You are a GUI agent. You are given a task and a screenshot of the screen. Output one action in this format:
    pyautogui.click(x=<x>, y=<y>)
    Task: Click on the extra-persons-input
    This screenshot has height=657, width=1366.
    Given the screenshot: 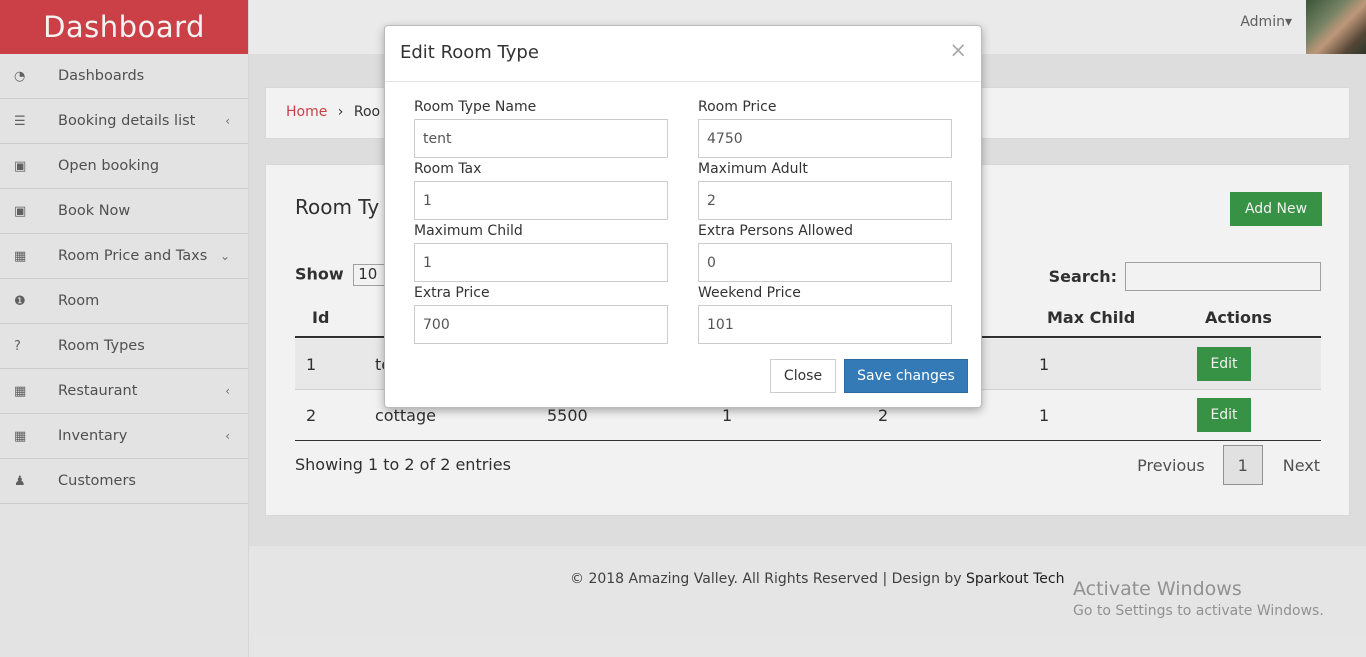 What is the action you would take?
    pyautogui.click(x=825, y=262)
    